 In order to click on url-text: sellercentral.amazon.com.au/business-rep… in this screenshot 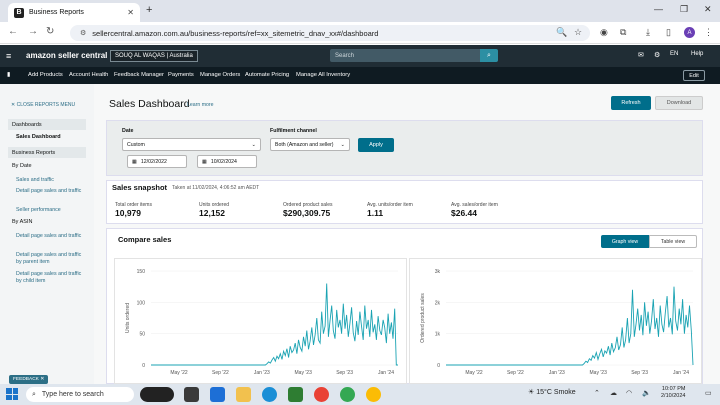, I will do `click(235, 33)`.